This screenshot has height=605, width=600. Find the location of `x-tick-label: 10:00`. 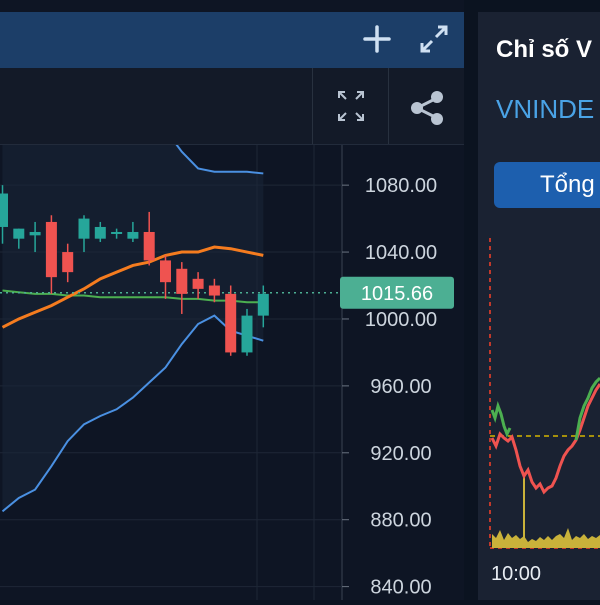

x-tick-label: 10:00 is located at coordinates (516, 574).